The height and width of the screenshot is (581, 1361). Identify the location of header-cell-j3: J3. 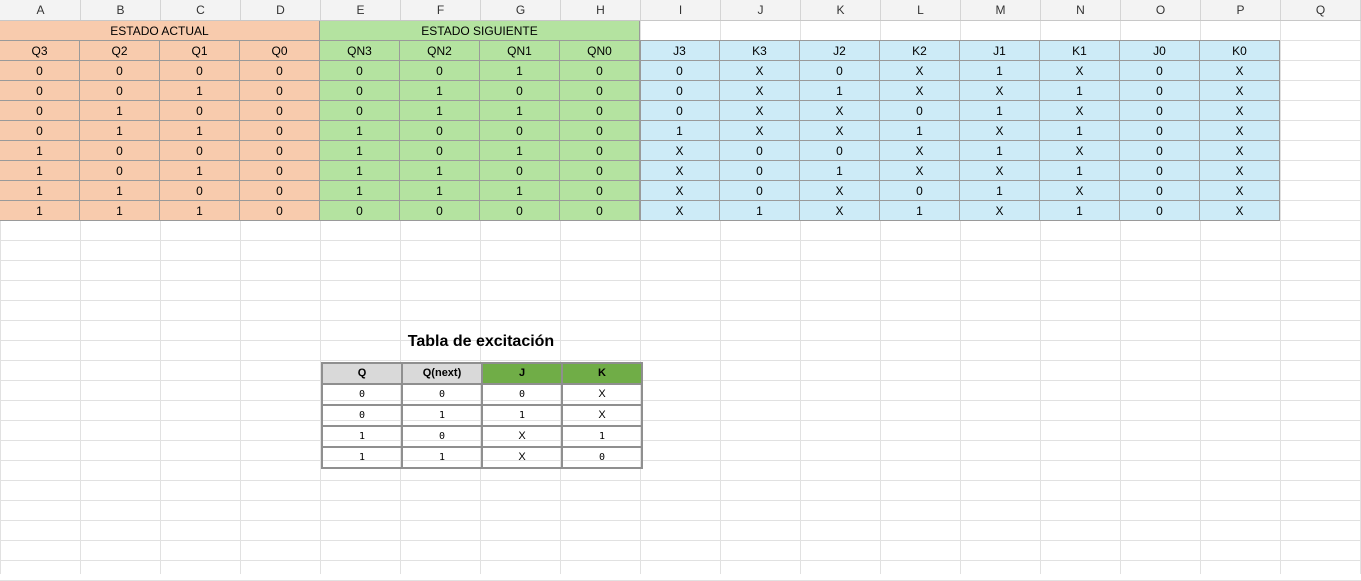
(680, 51).